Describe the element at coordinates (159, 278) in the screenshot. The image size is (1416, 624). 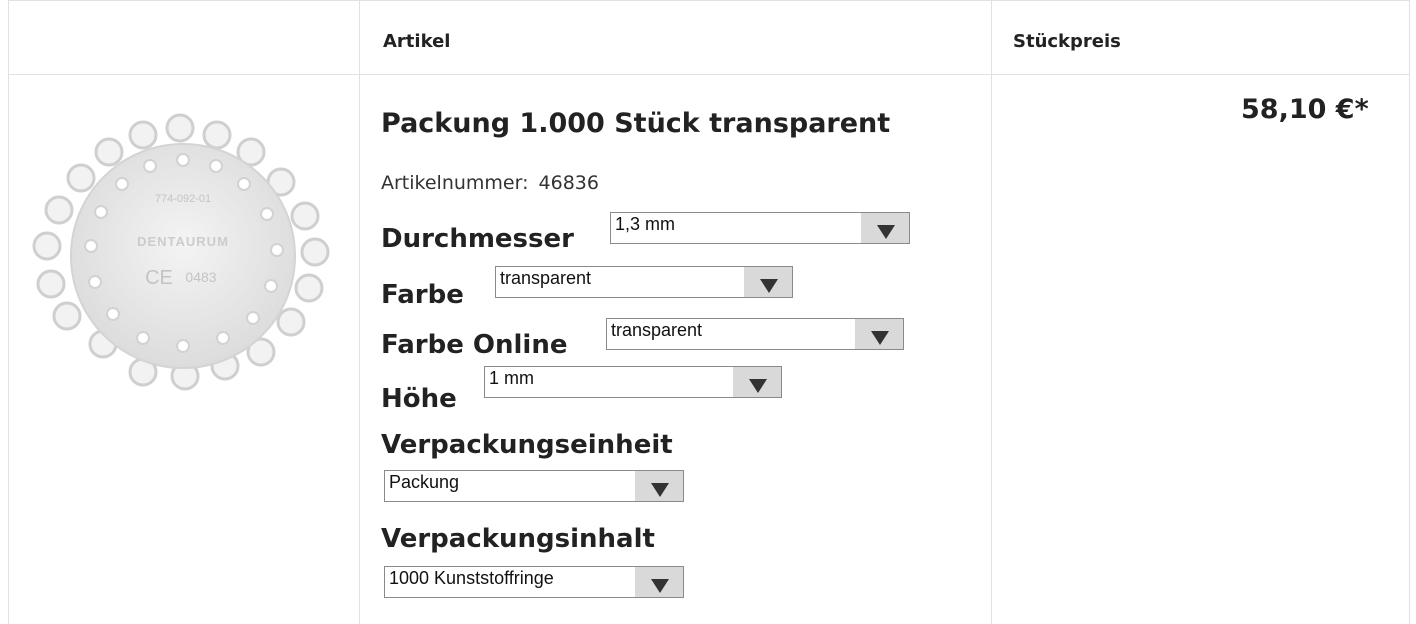
I see `ce-mark-icon: CE` at that location.